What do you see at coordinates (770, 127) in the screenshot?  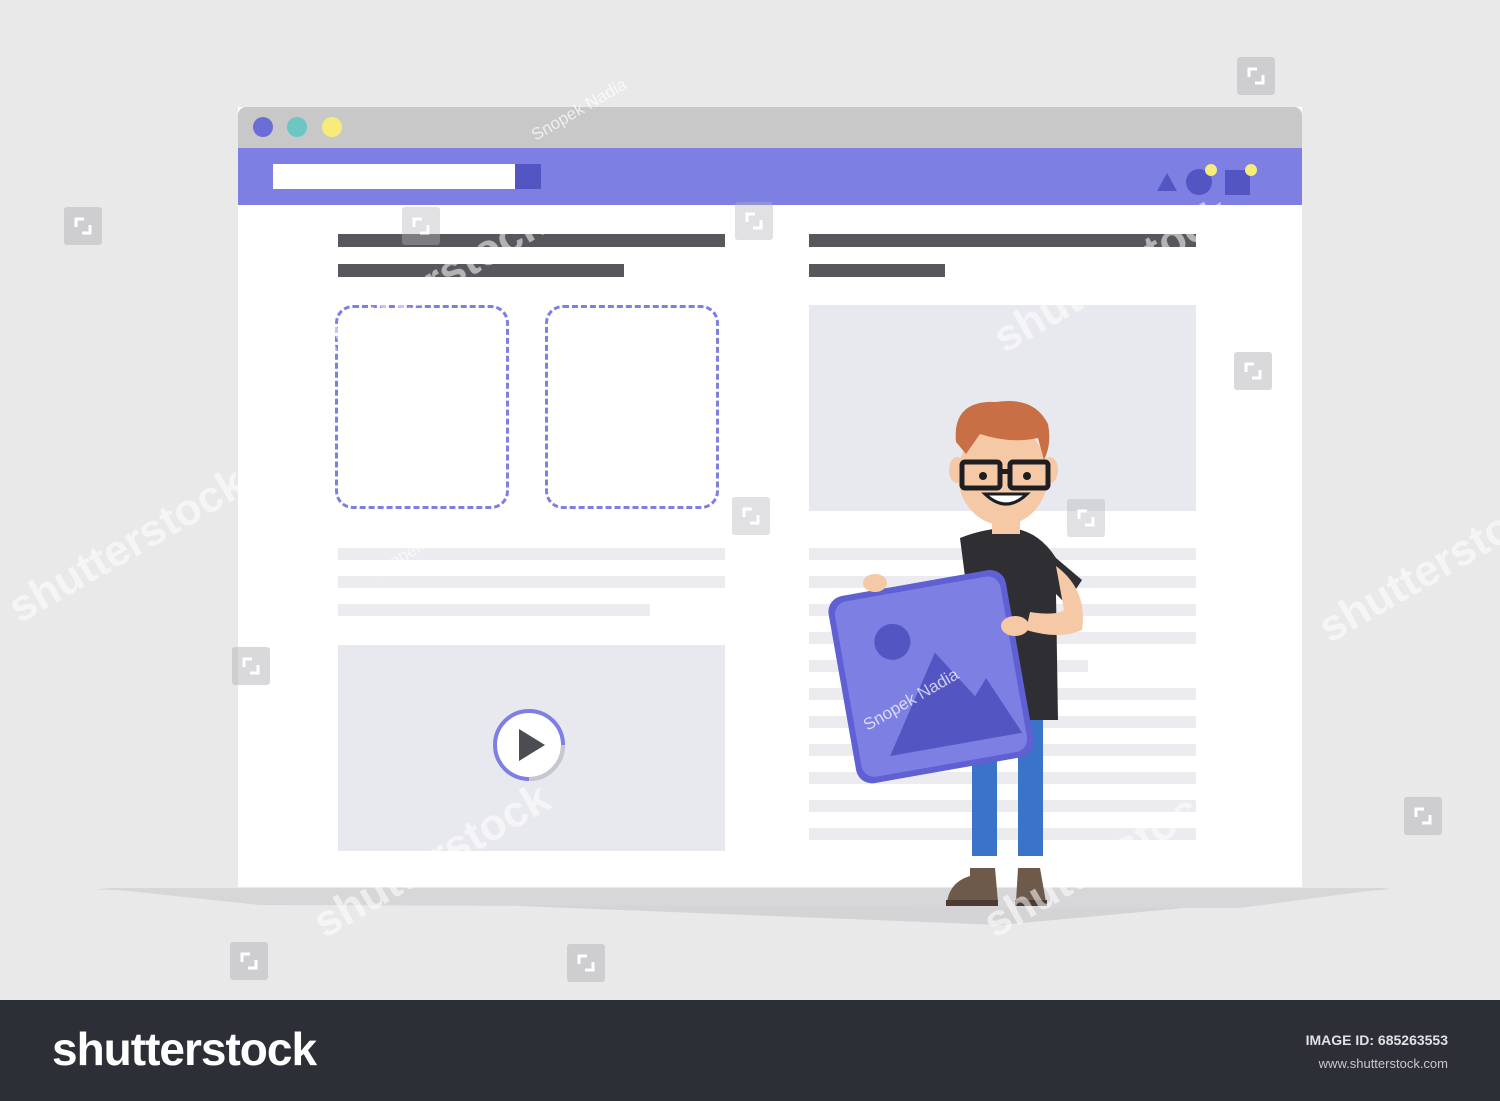 I see `browser-titlebar` at bounding box center [770, 127].